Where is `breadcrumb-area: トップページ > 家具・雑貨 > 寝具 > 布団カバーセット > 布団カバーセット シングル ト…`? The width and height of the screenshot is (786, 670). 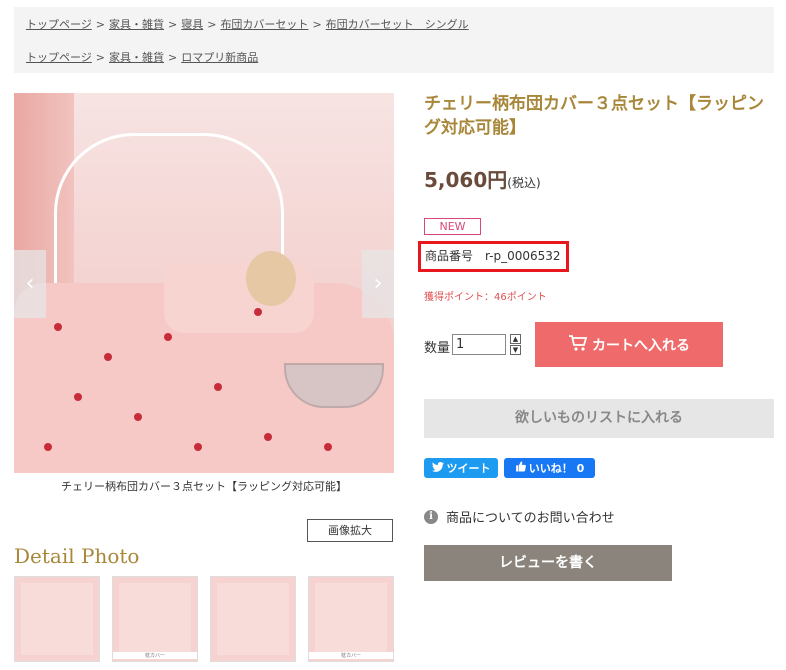
breadcrumb-area: トップページ > 家具・雑貨 > 寝具 > 布団カバーセット > 布団カバーセット シングル ト… is located at coordinates (394, 40).